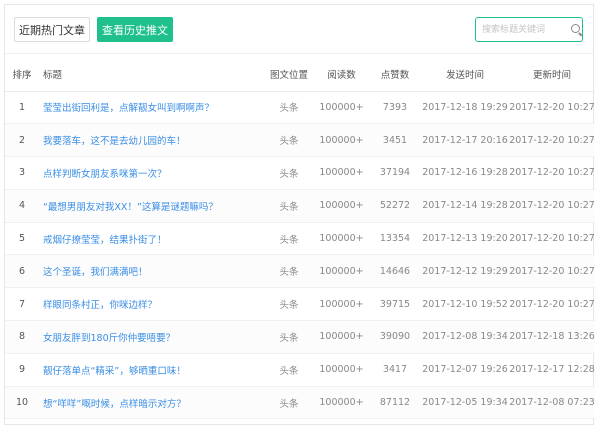 The height and width of the screenshot is (429, 600). Describe the element at coordinates (22, 206) in the screenshot. I see `rank-cell: 4` at that location.